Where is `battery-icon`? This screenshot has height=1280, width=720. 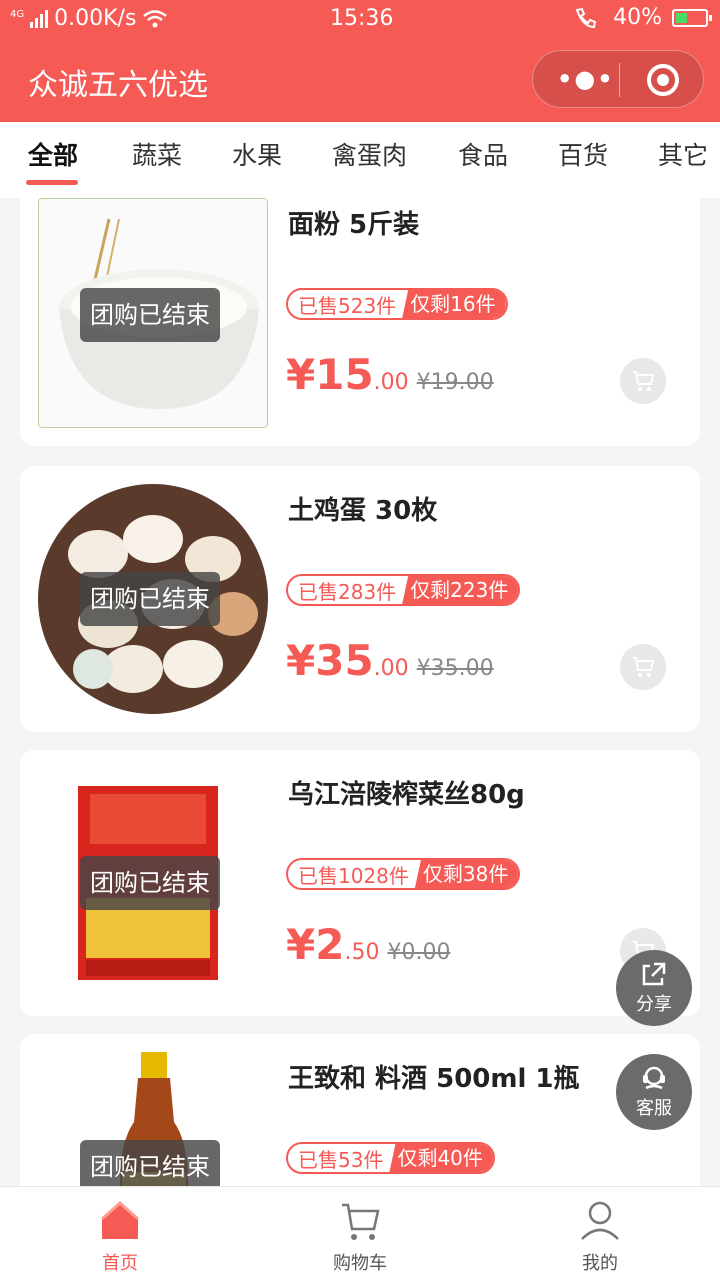
battery-icon is located at coordinates (692, 17).